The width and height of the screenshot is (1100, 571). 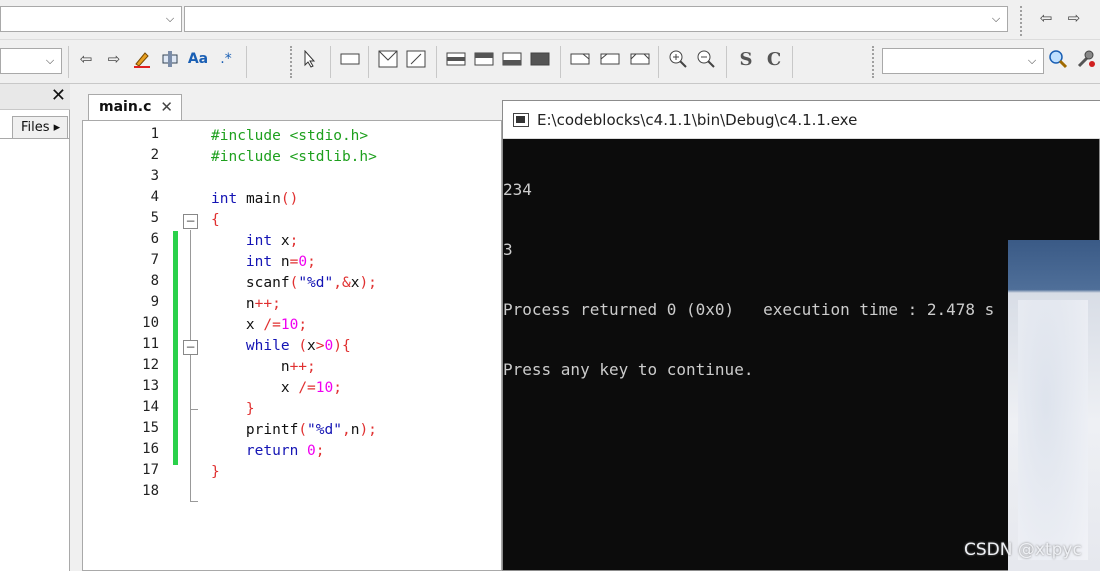 I want to click on code-line: #include <stdio.h>, so click(x=290, y=136).